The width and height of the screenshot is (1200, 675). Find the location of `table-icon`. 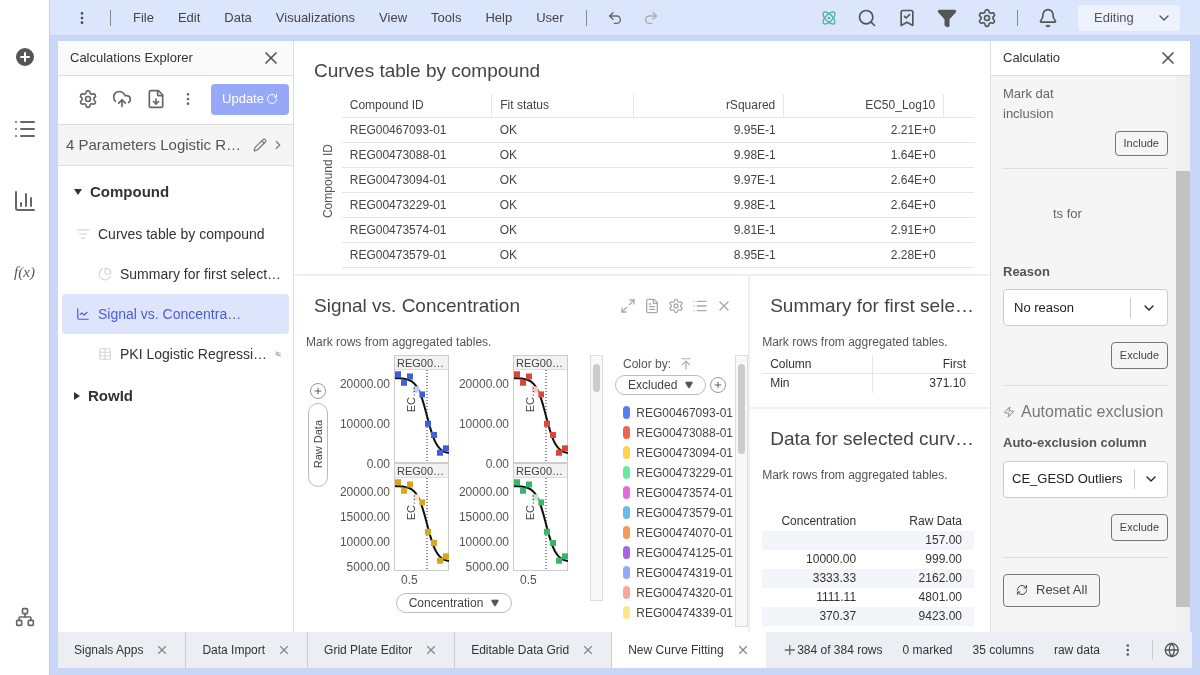

table-icon is located at coordinates (105, 354).